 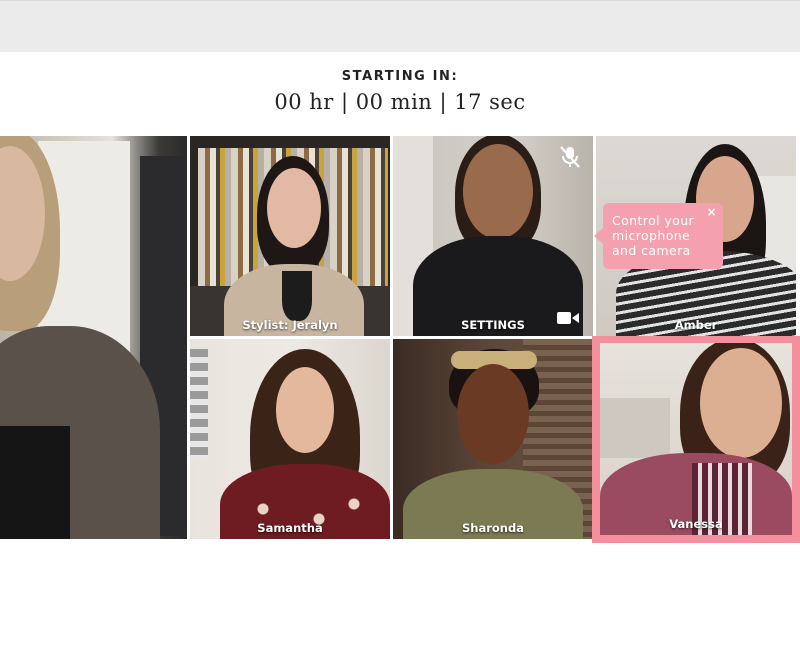 I want to click on countdown-label: STARTING IN:, so click(x=400, y=76).